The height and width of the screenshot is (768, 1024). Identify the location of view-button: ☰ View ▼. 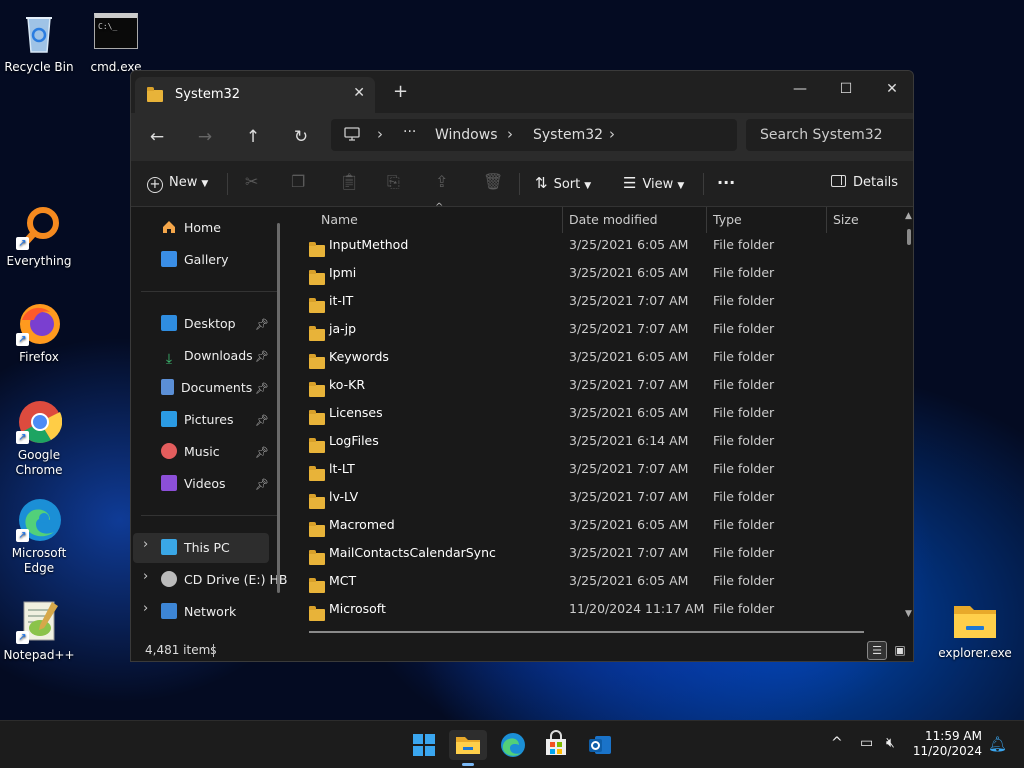
(653, 184).